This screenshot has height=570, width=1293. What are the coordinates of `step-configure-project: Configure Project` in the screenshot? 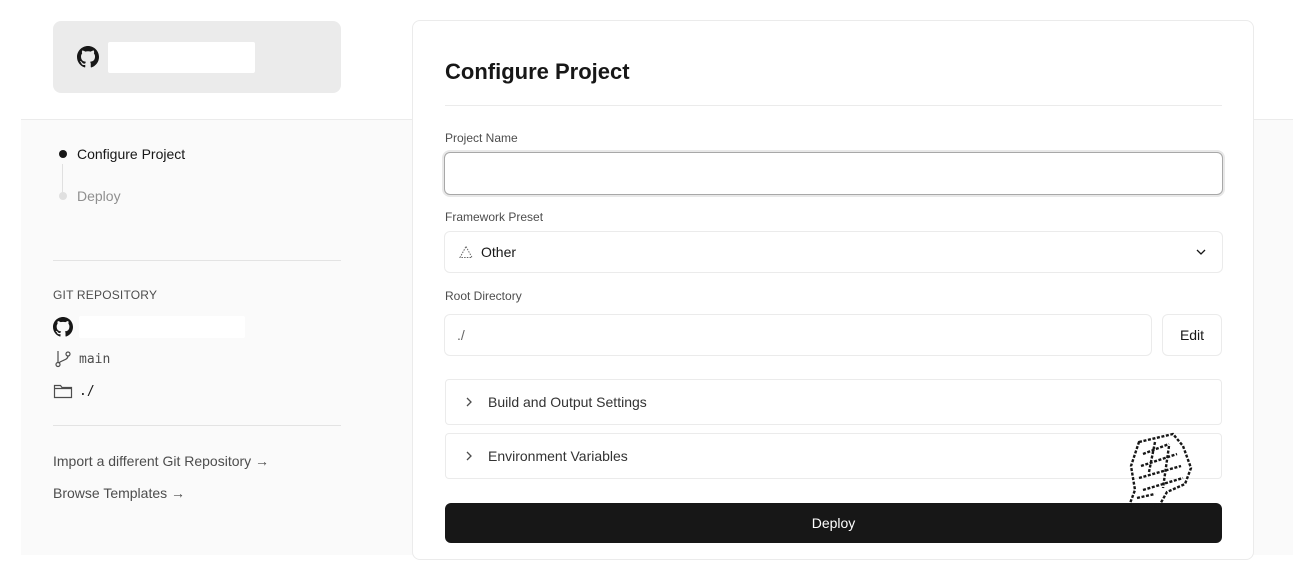 It's located at (197, 154).